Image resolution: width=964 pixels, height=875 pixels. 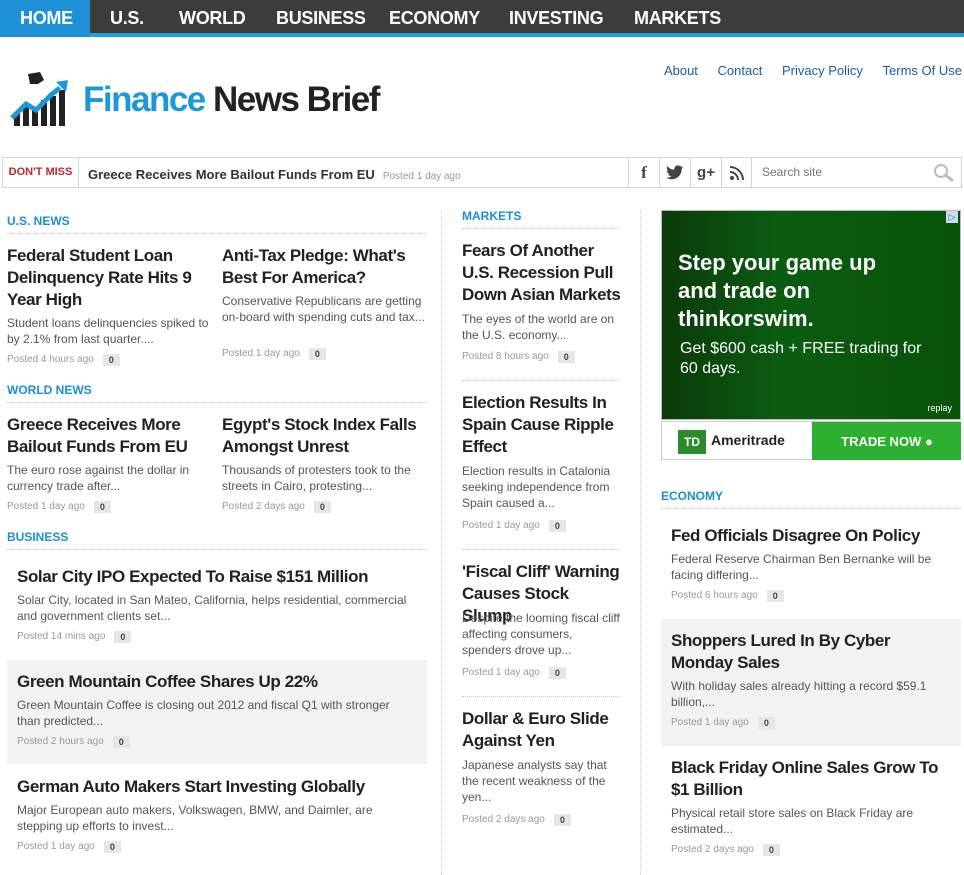 What do you see at coordinates (643, 172) in the screenshot?
I see `facebook-icon: f` at bounding box center [643, 172].